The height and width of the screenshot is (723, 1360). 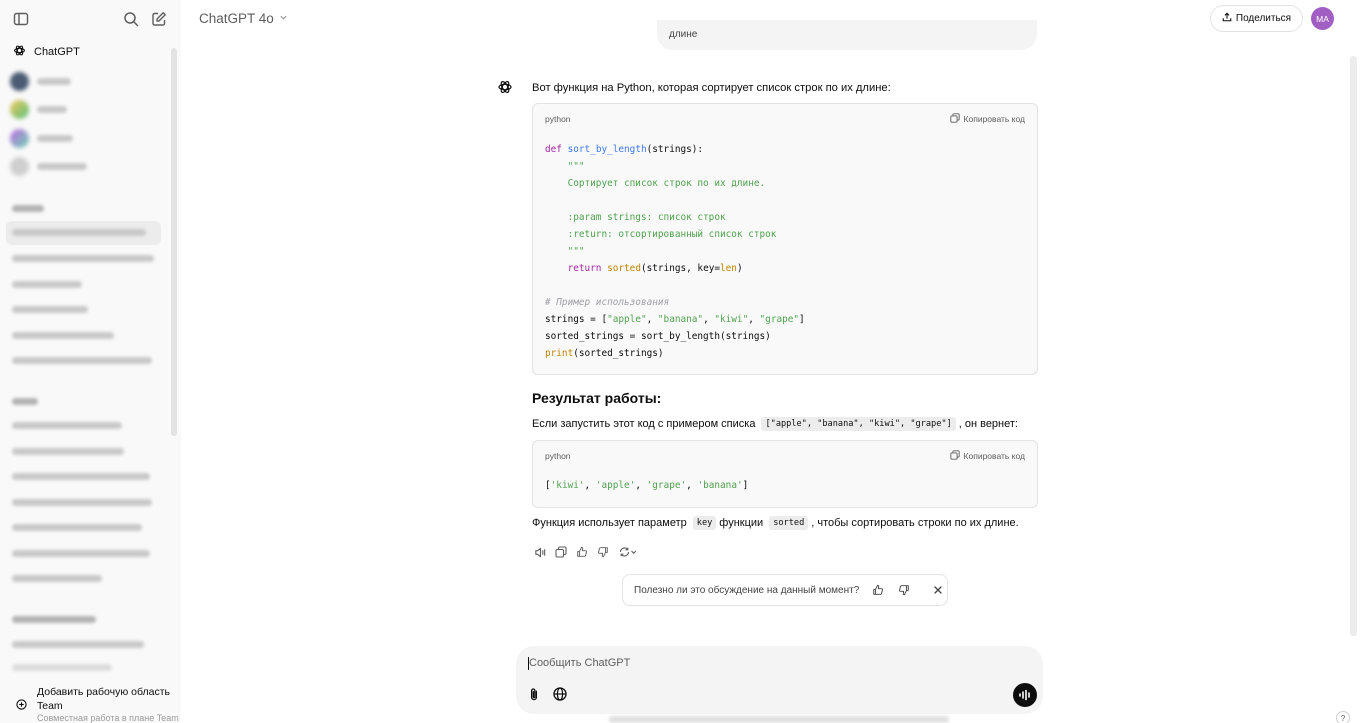 I want to click on read-aloud-icon, so click(x=540, y=552).